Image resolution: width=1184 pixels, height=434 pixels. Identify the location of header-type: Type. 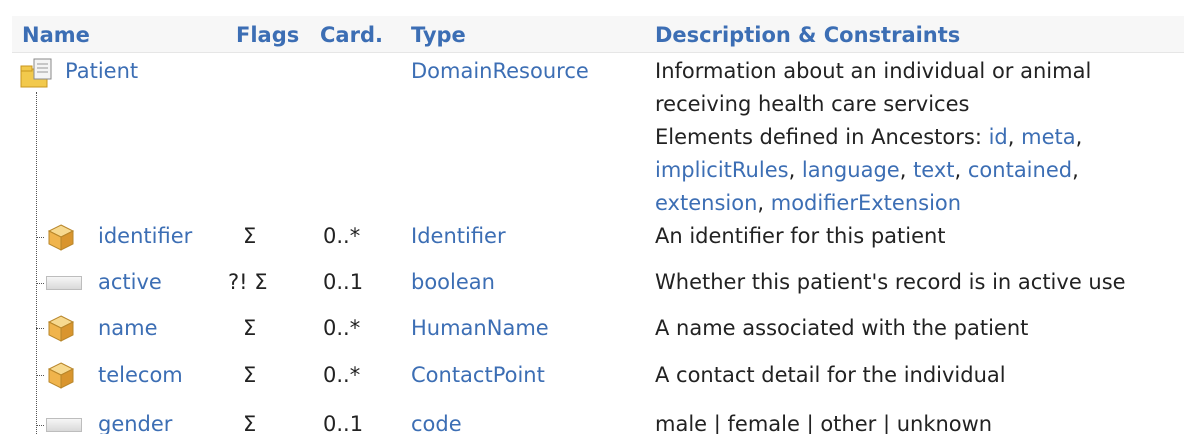
(438, 35).